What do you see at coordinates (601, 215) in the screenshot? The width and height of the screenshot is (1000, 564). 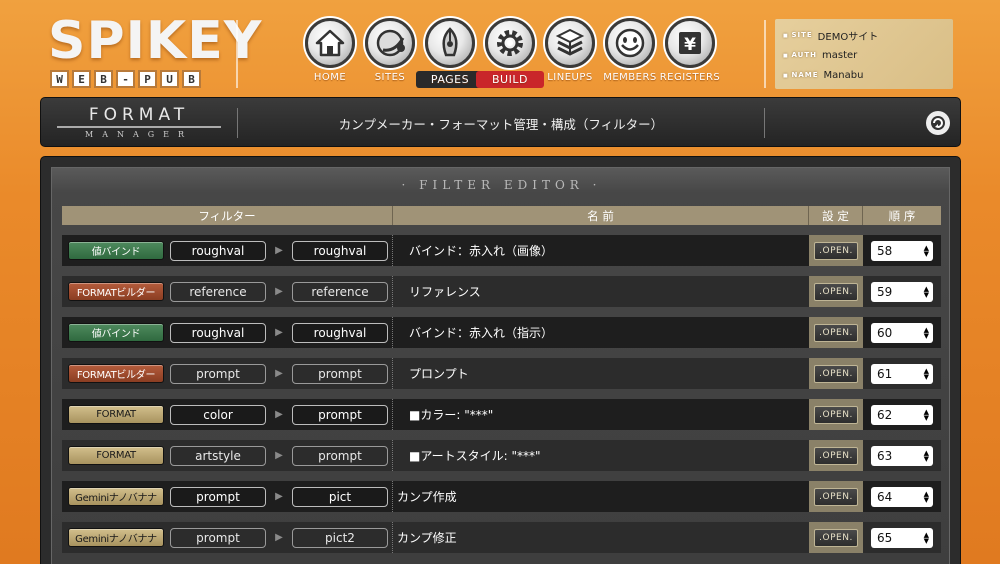 I see `header-name: 名 前` at bounding box center [601, 215].